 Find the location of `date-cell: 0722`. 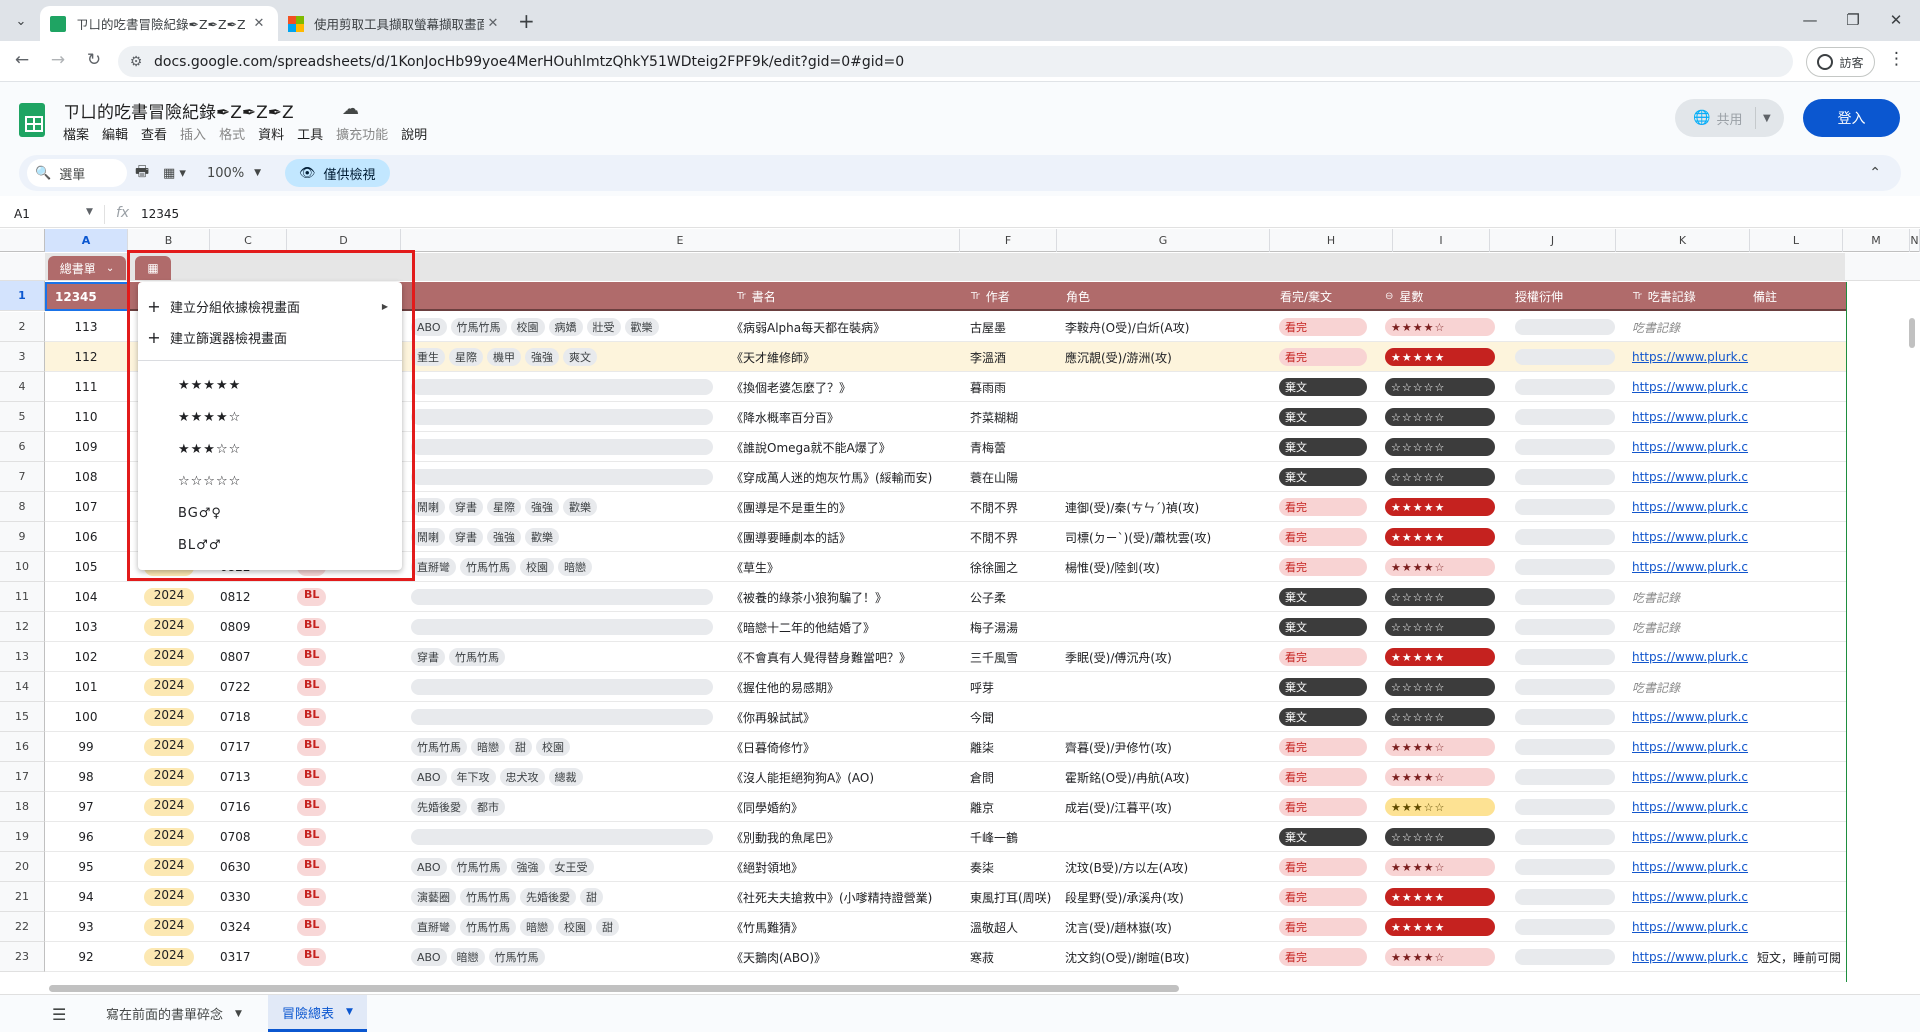

date-cell: 0722 is located at coordinates (255, 687).